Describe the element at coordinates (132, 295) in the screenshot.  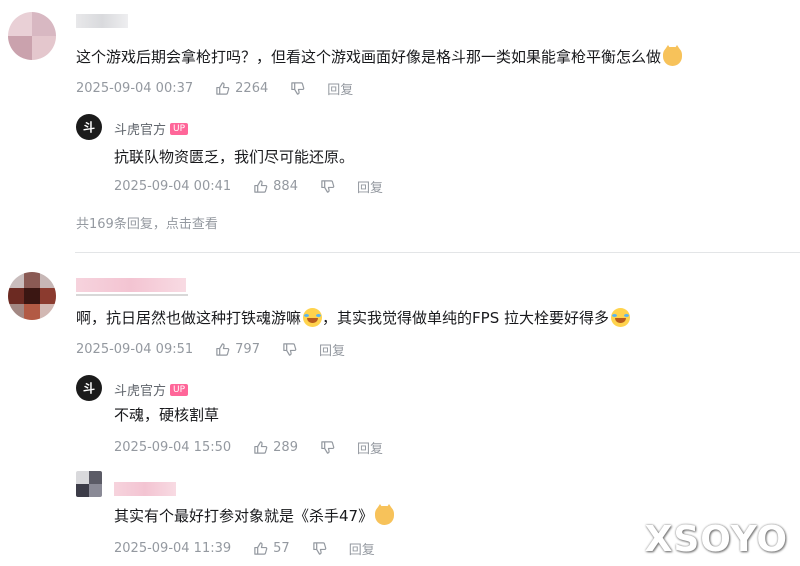
I see `username-underline` at that location.